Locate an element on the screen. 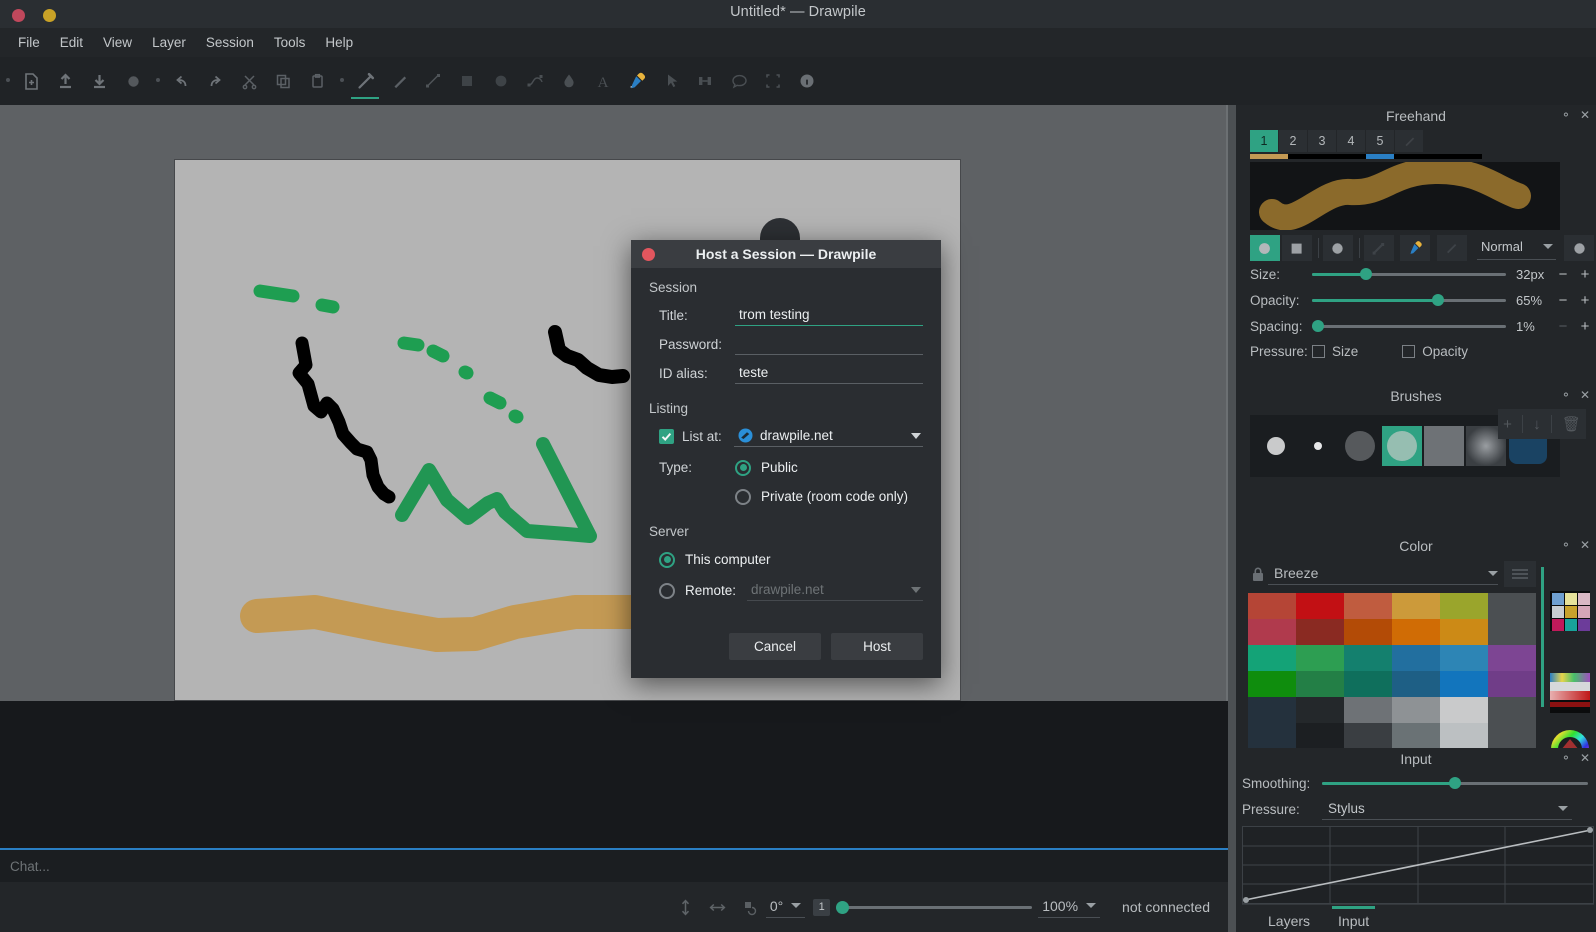  new-document-icon is located at coordinates (31, 81).